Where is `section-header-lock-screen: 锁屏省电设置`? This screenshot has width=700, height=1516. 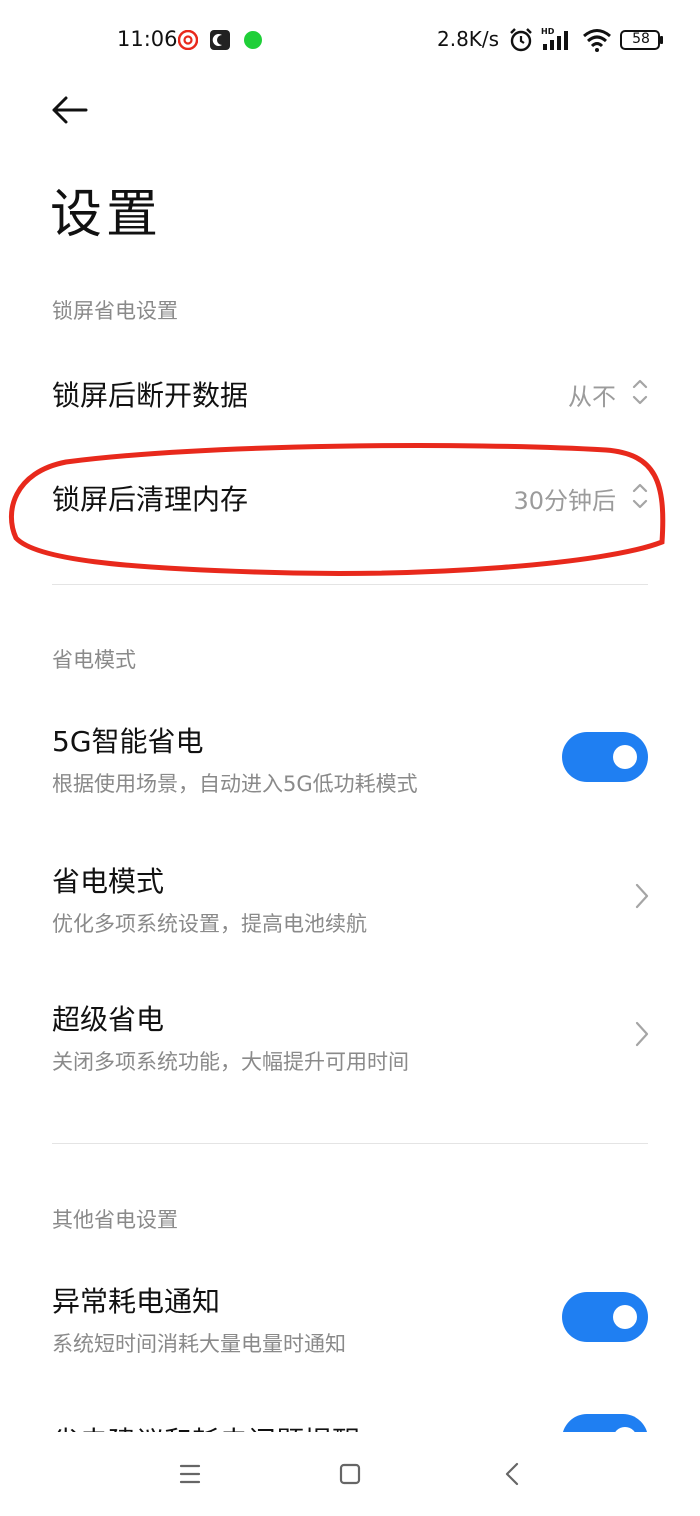 section-header-lock-screen: 锁屏省电设置 is located at coordinates (115, 311).